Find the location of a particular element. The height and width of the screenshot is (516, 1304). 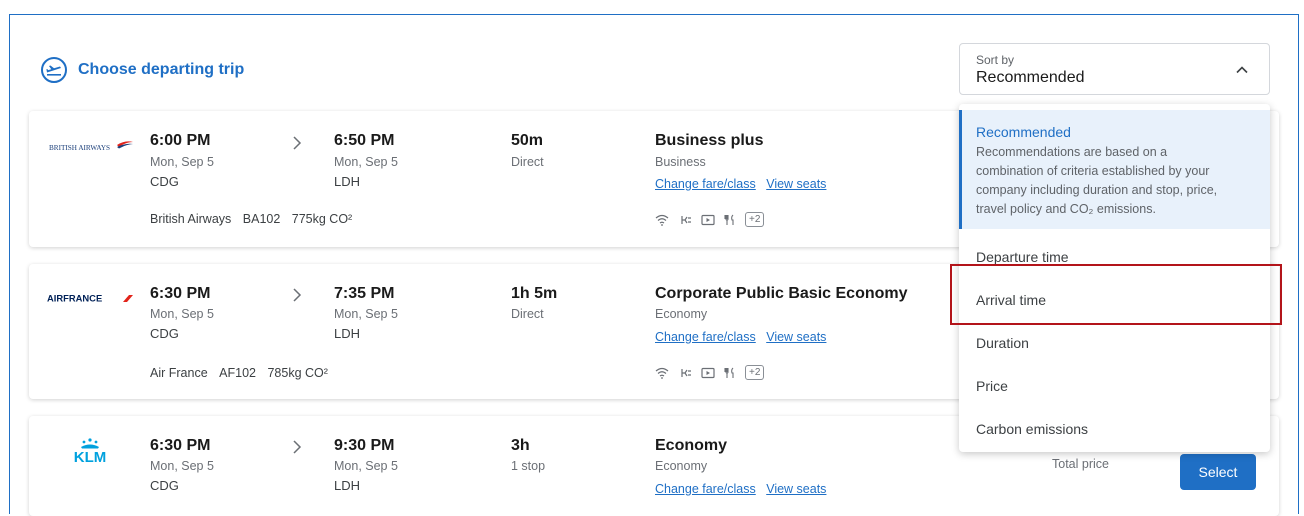

sort-by-dropdown: Sort by Recommended is located at coordinates (1114, 69).